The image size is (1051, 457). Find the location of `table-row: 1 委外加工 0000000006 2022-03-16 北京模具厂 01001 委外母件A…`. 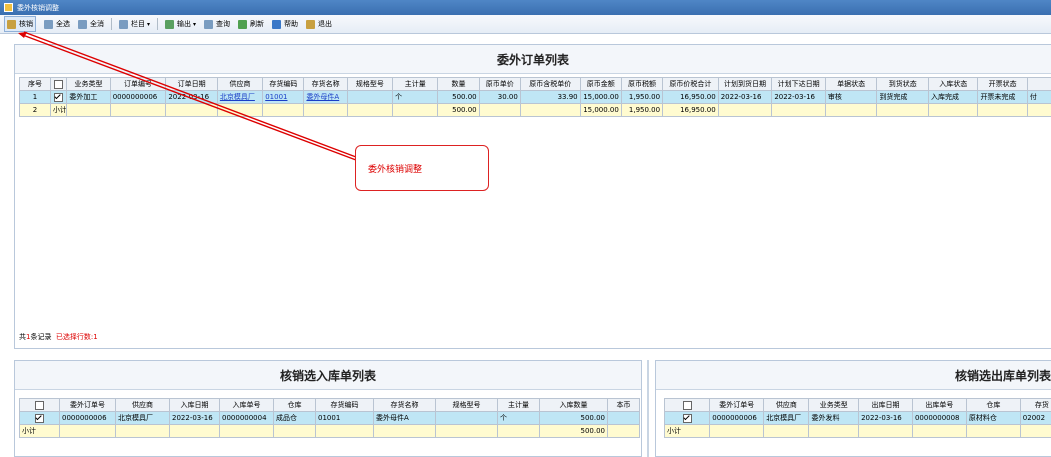

table-row: 1 委外加工 0000000006 2022-03-16 北京模具厂 01001 委外母件A… is located at coordinates (535, 97).